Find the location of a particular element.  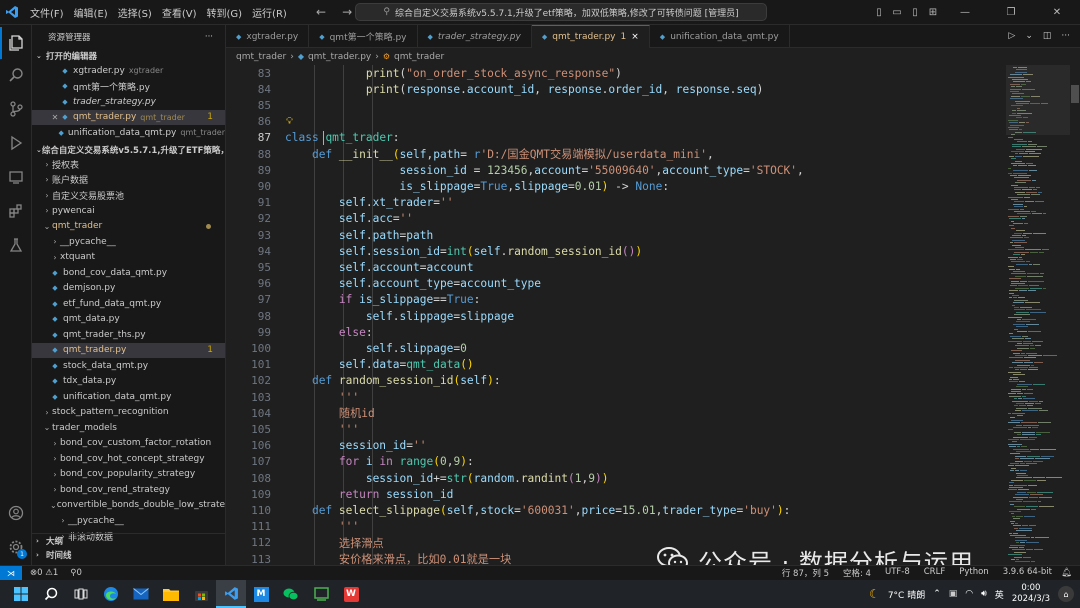

toggle-panel-icon: ▭ is located at coordinates (897, 12).